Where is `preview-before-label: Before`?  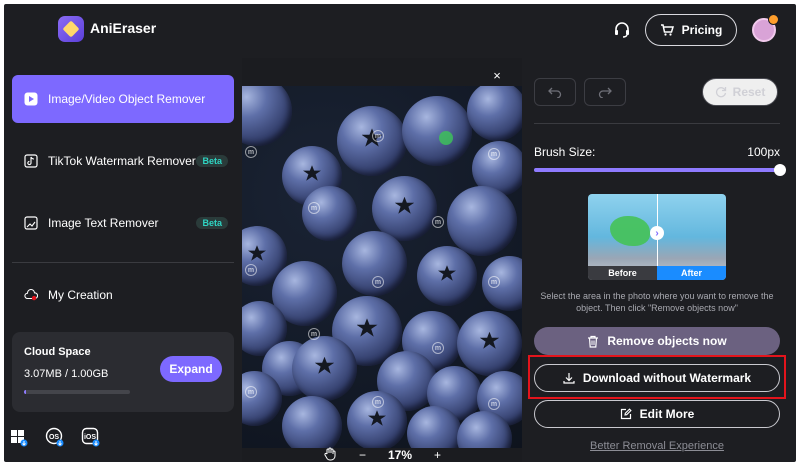
preview-before-label: Before is located at coordinates (622, 273).